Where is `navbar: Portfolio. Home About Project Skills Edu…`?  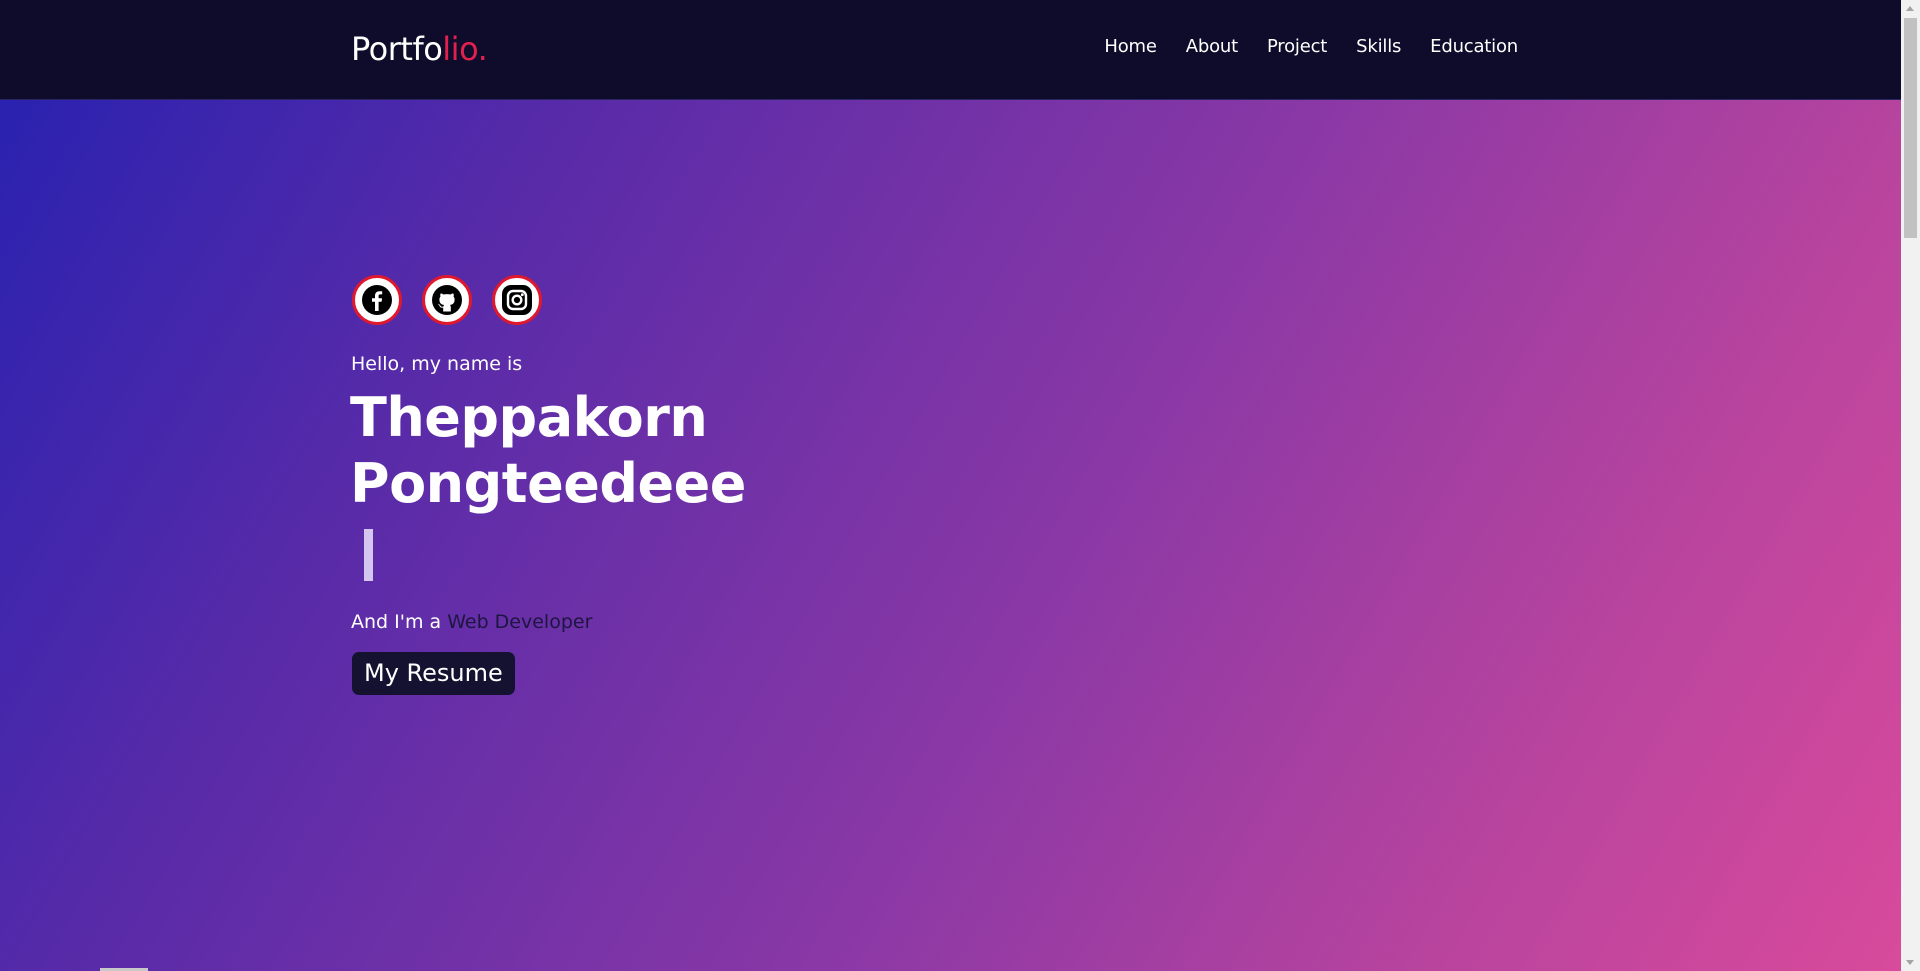 navbar: Portfolio. Home About Project Skills Edu… is located at coordinates (950, 50).